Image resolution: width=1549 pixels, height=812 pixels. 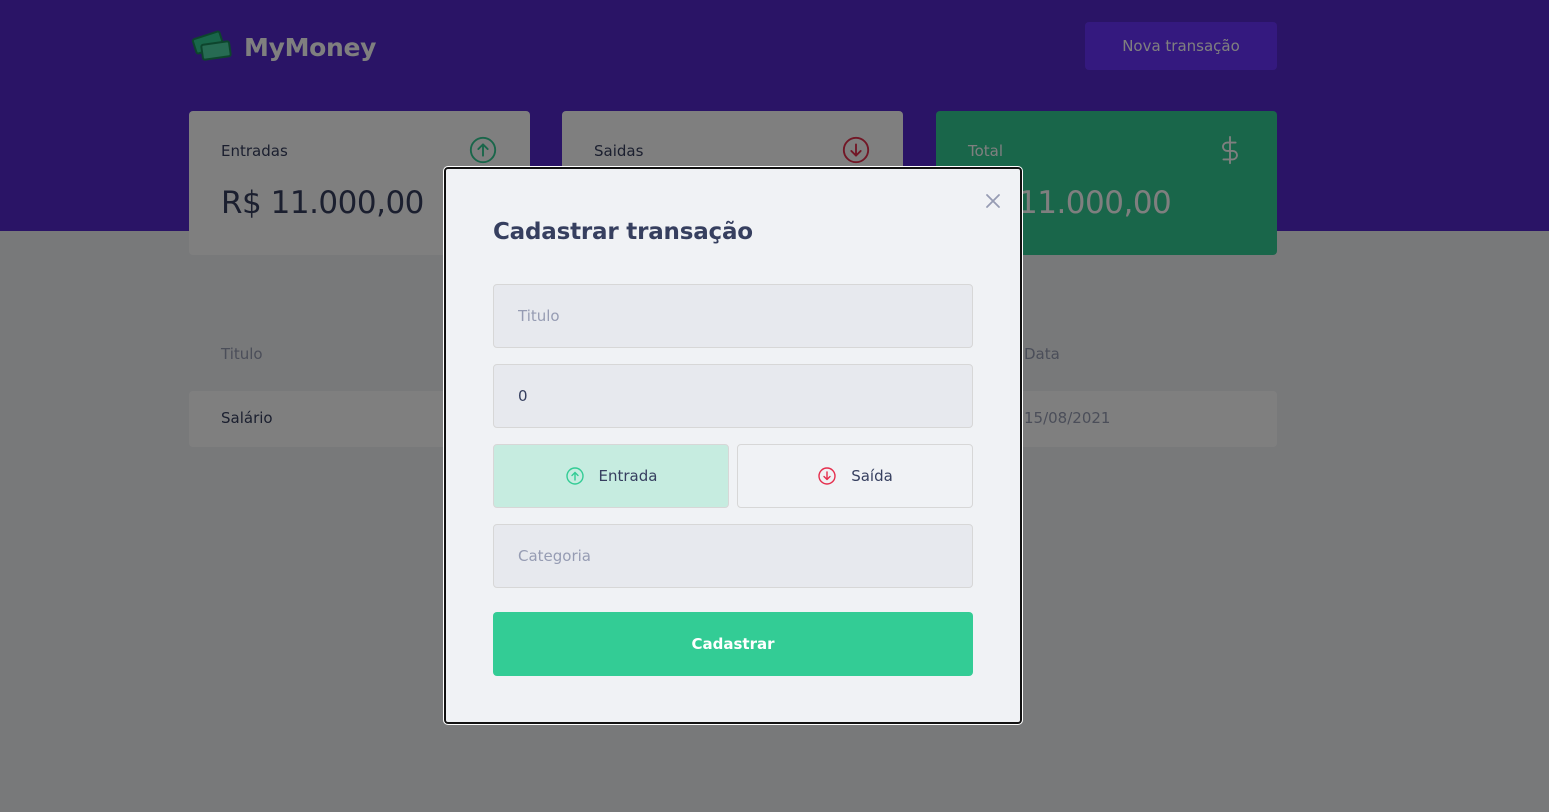 I want to click on amount-input, so click(x=733, y=396).